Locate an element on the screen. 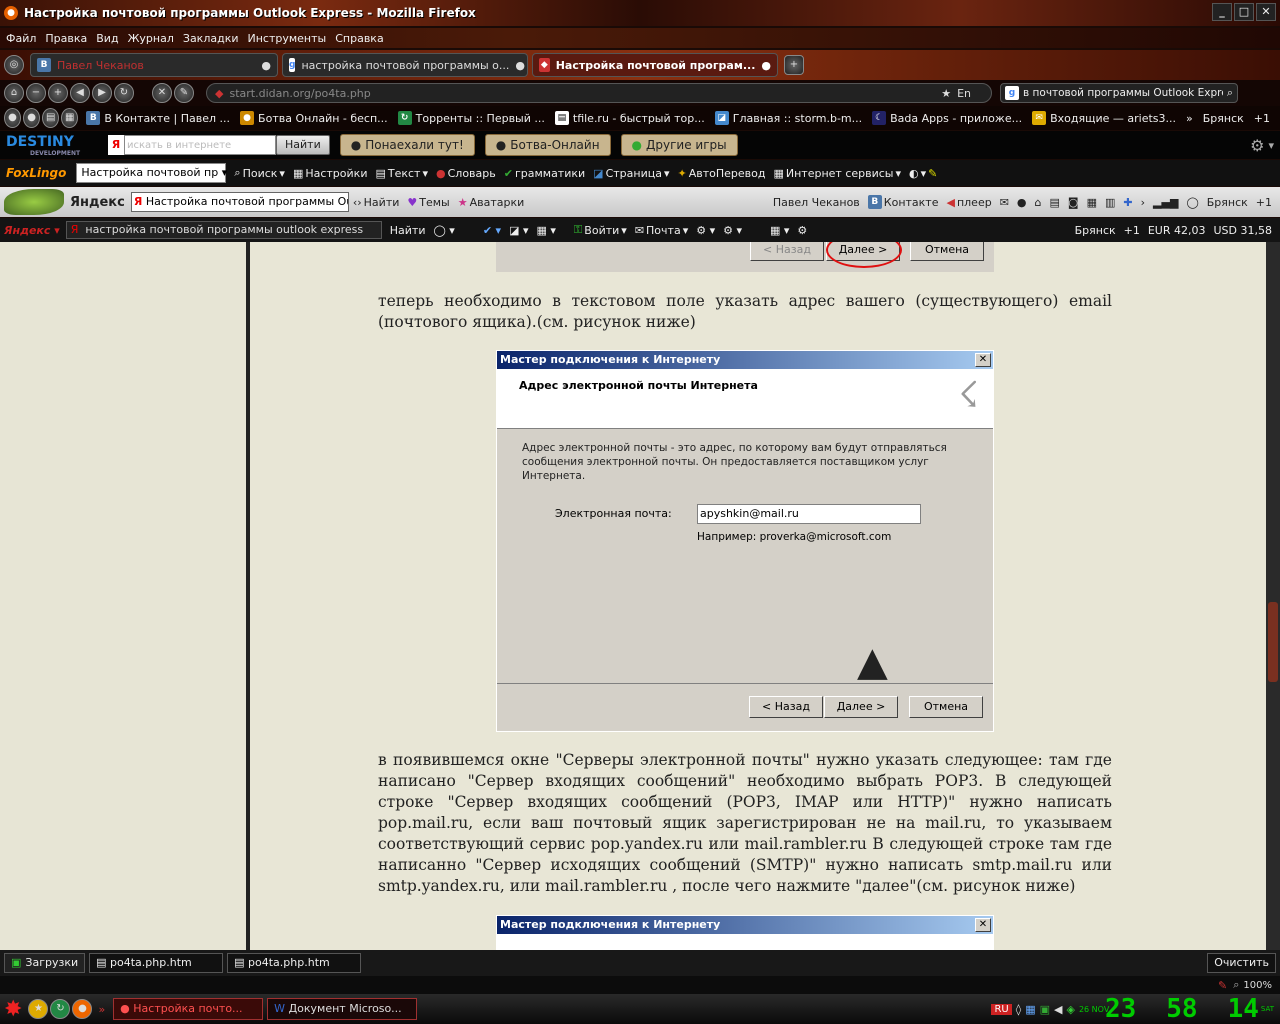 This screenshot has height=1024, width=1280. page-icon: ▥ is located at coordinates (1110, 202).